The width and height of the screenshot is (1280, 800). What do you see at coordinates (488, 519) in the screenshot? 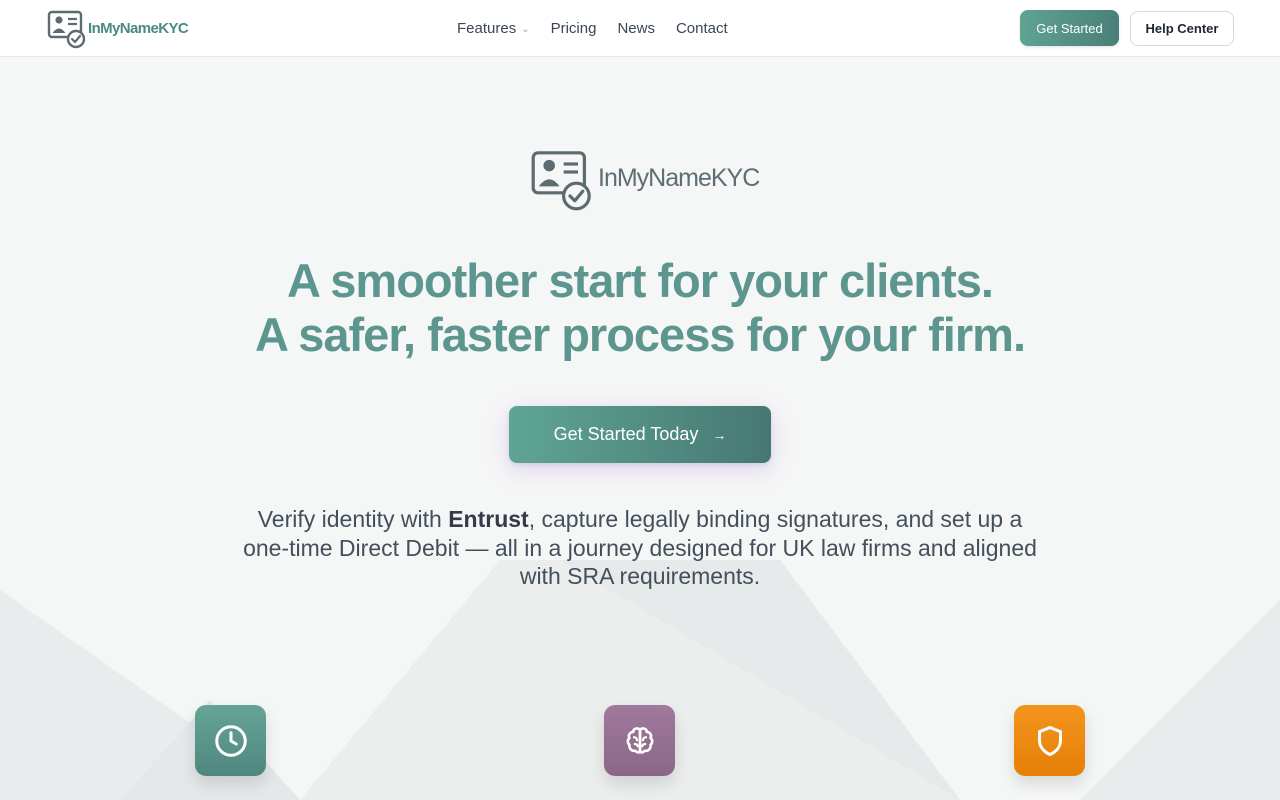
I see `subtext-bold-entrust: Entrust` at bounding box center [488, 519].